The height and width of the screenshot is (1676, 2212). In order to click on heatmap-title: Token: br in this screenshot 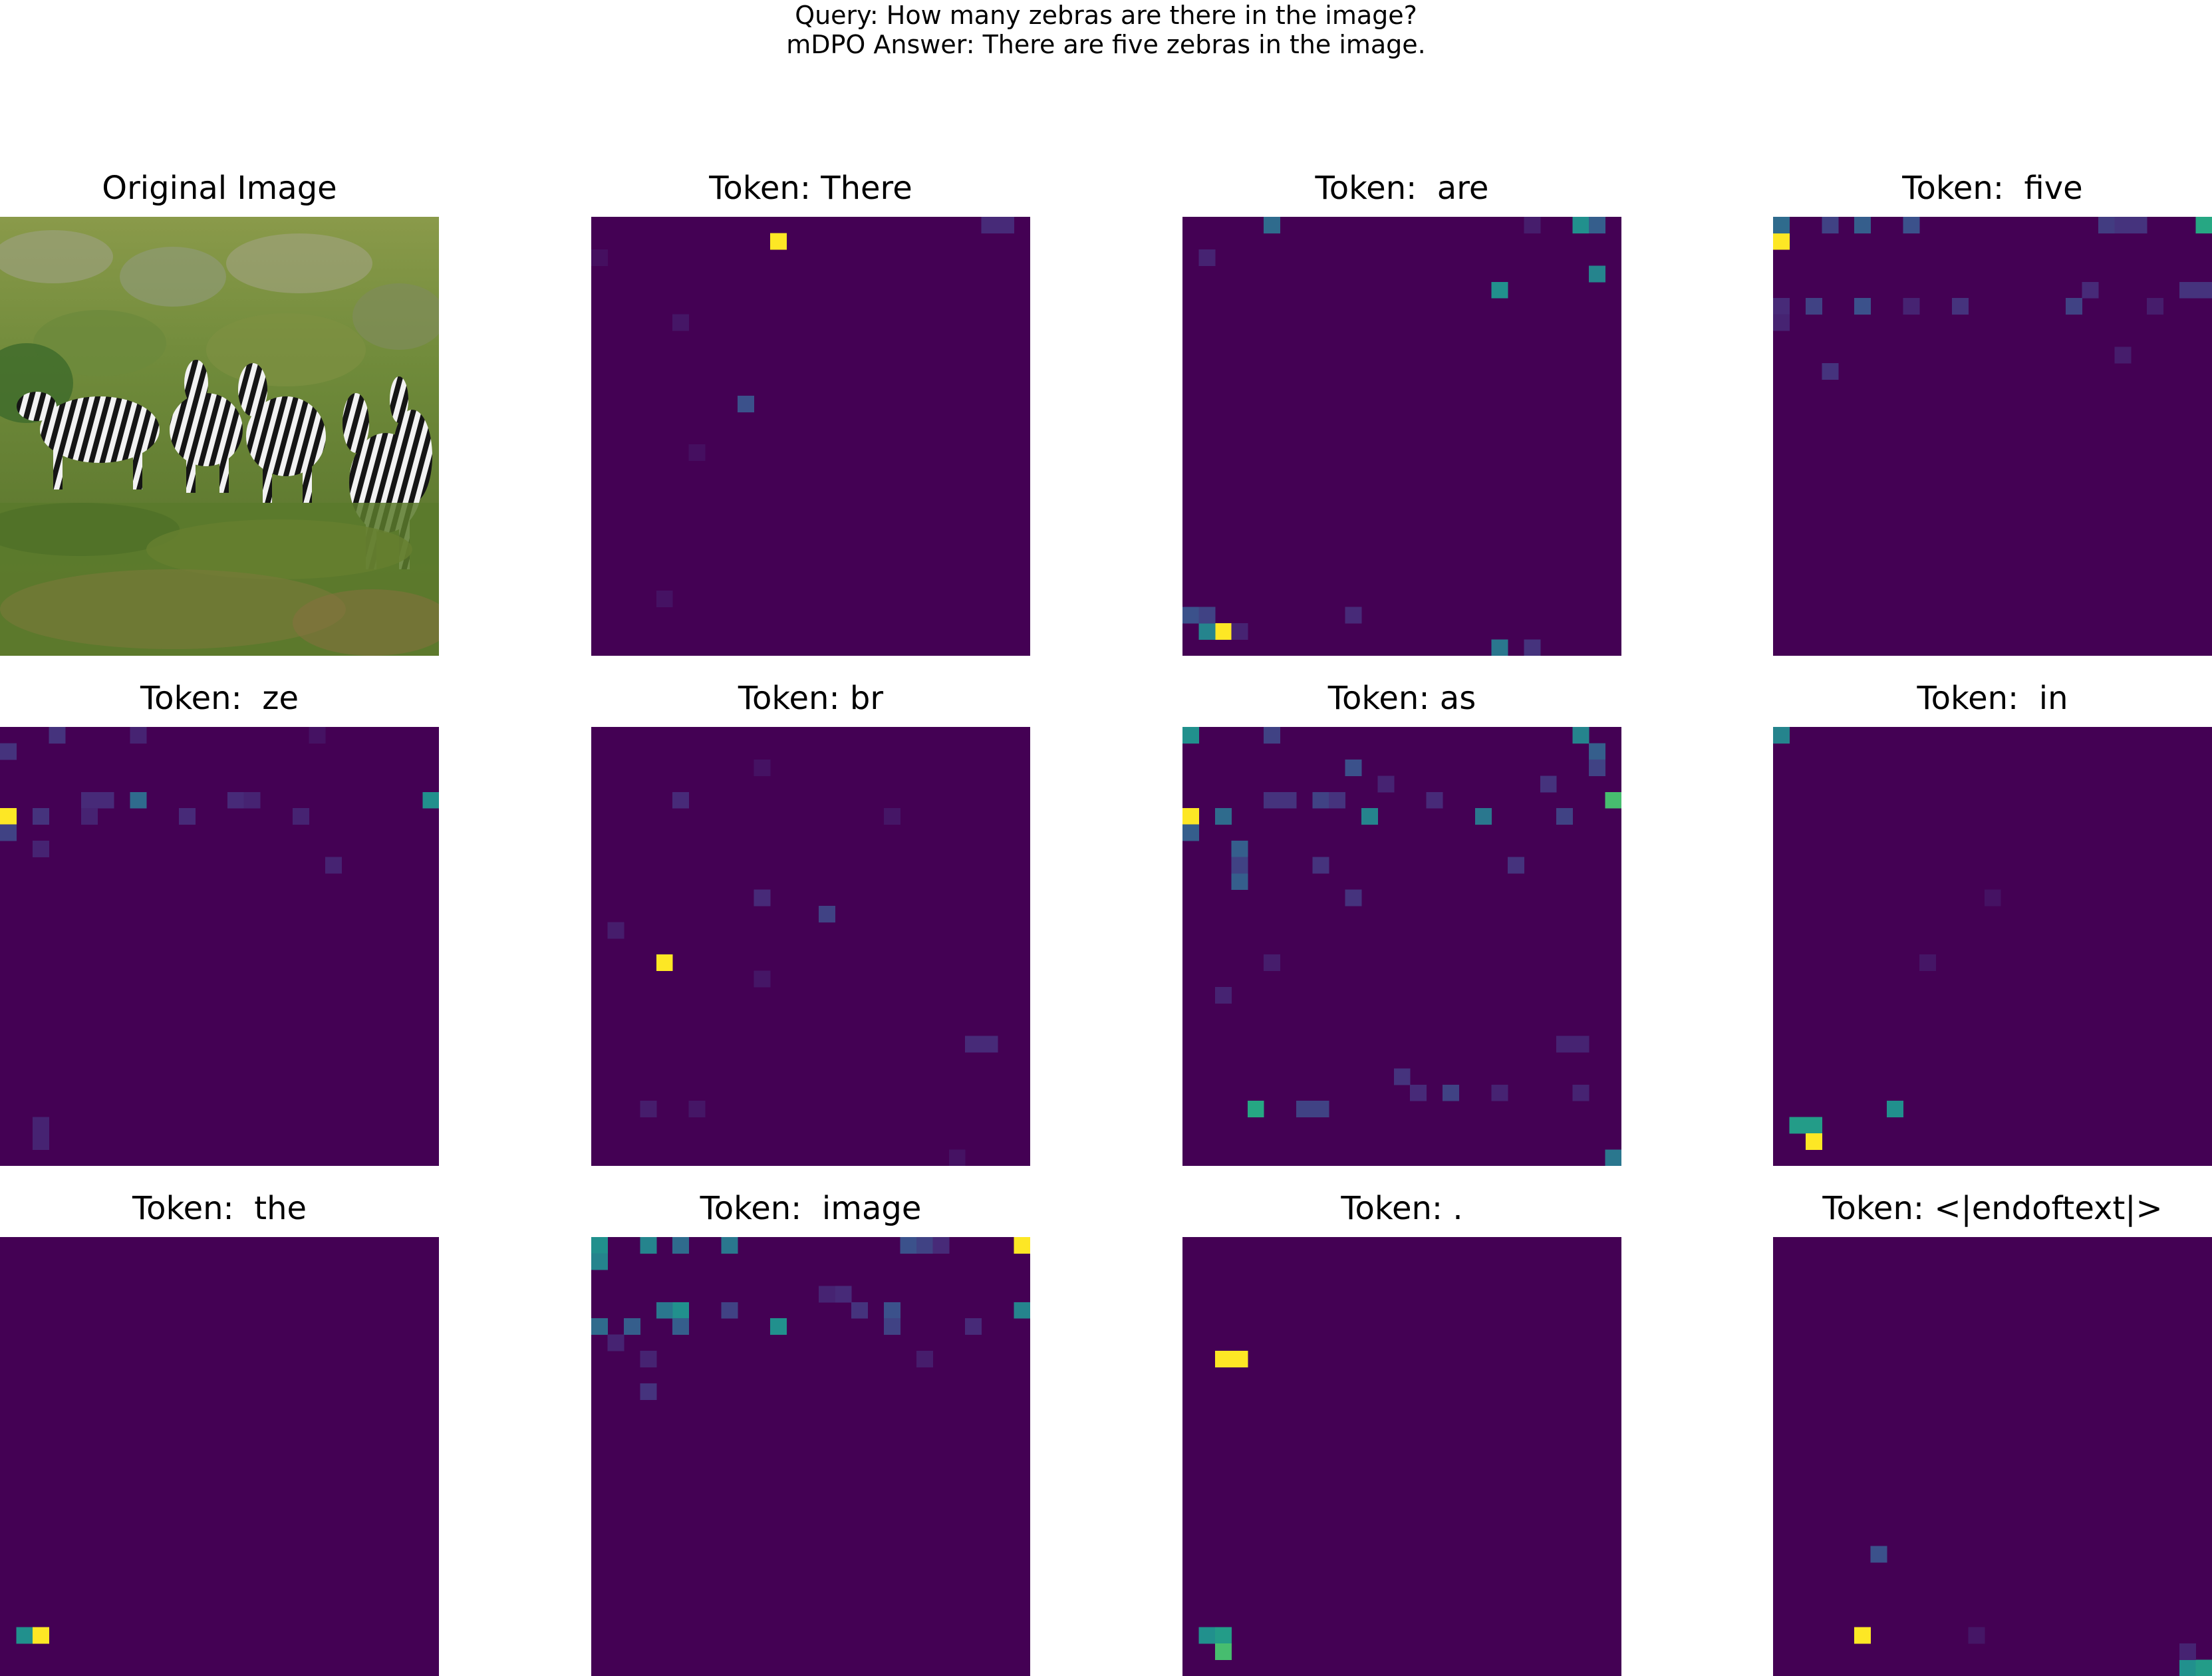, I will do `click(811, 698)`.